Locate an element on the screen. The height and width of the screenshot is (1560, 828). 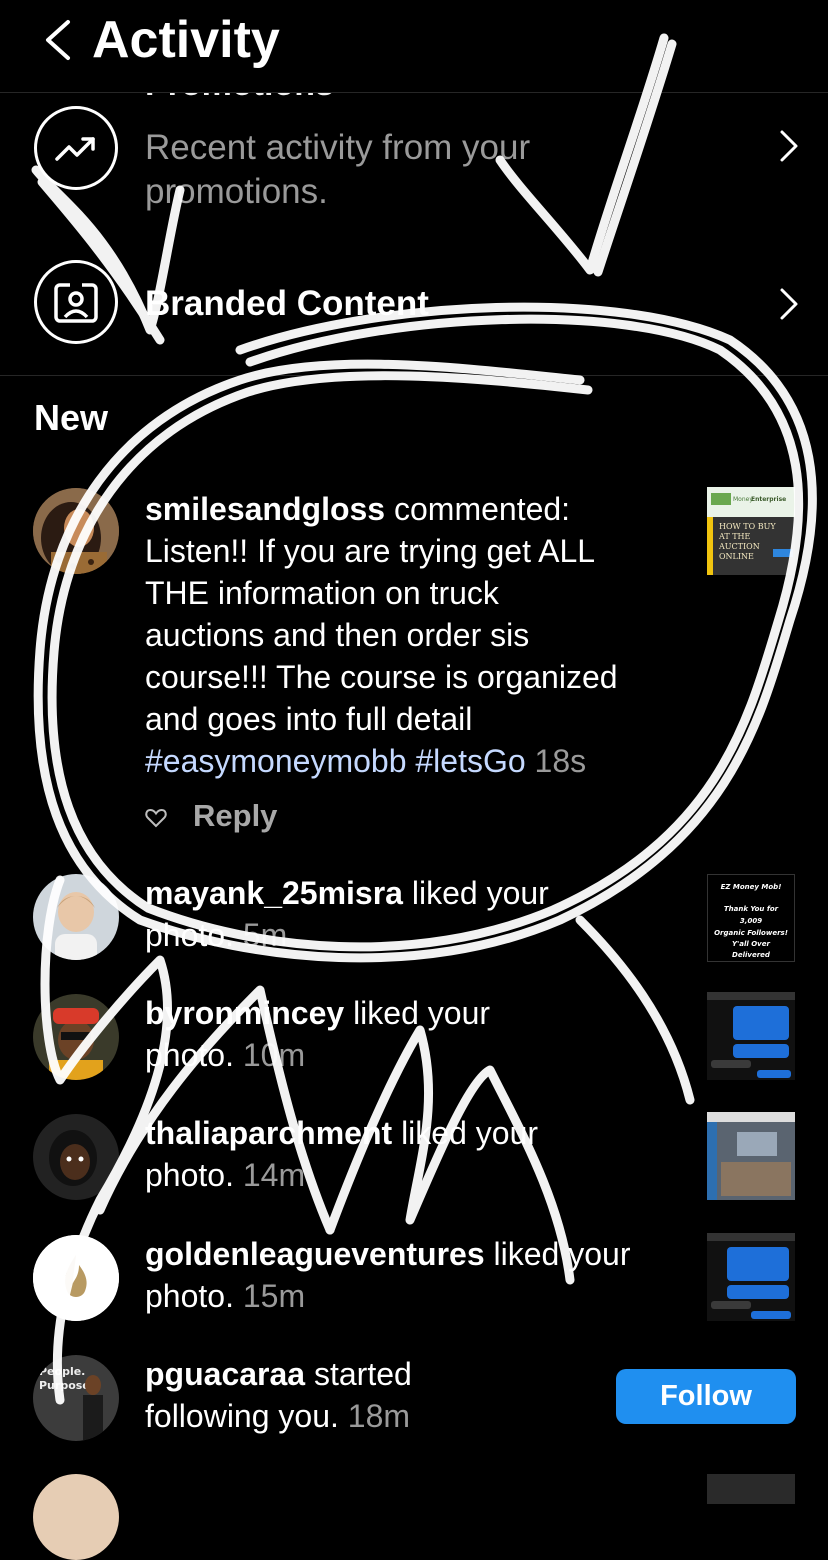
comment-line: THE information on truck is located at coordinates (322, 593).